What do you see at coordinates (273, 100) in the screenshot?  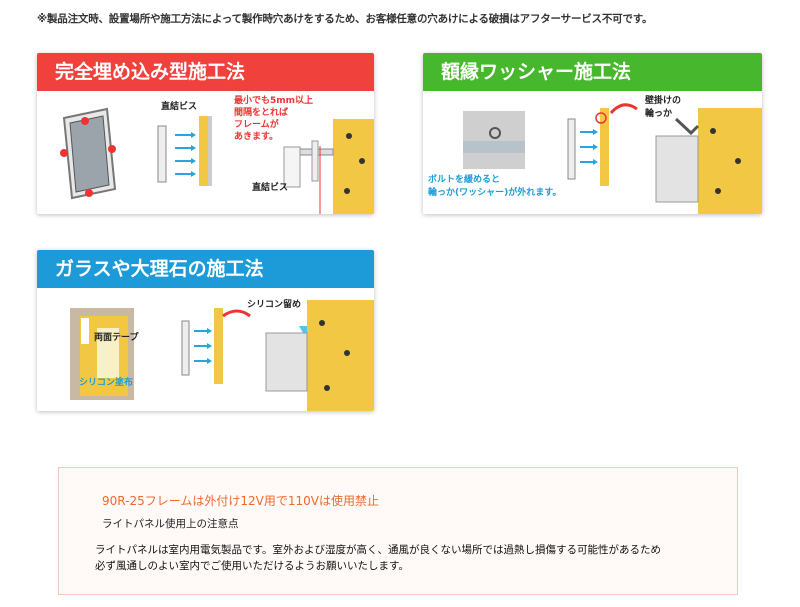 I see `label-gap-line1: 最小でも5mm以上` at bounding box center [273, 100].